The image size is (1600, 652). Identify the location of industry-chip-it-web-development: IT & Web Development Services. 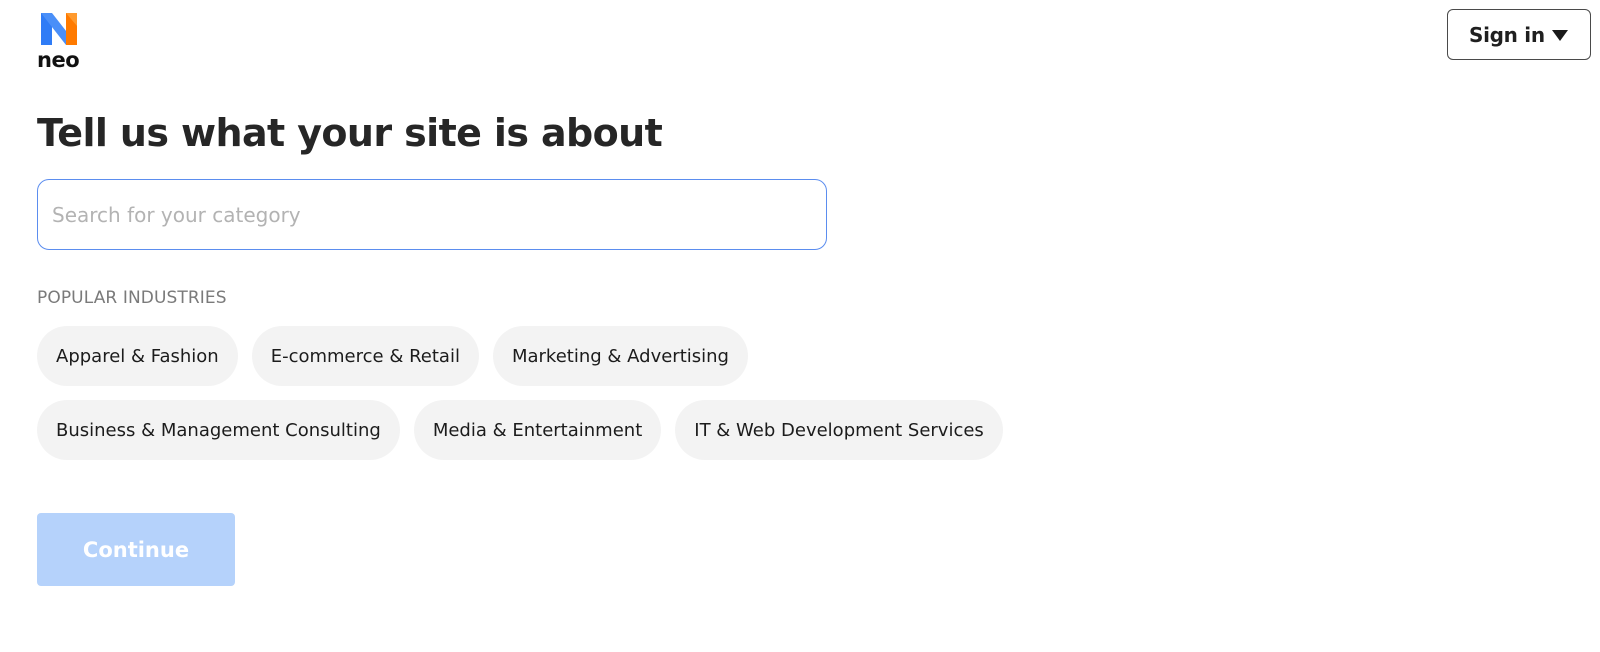
(839, 430).